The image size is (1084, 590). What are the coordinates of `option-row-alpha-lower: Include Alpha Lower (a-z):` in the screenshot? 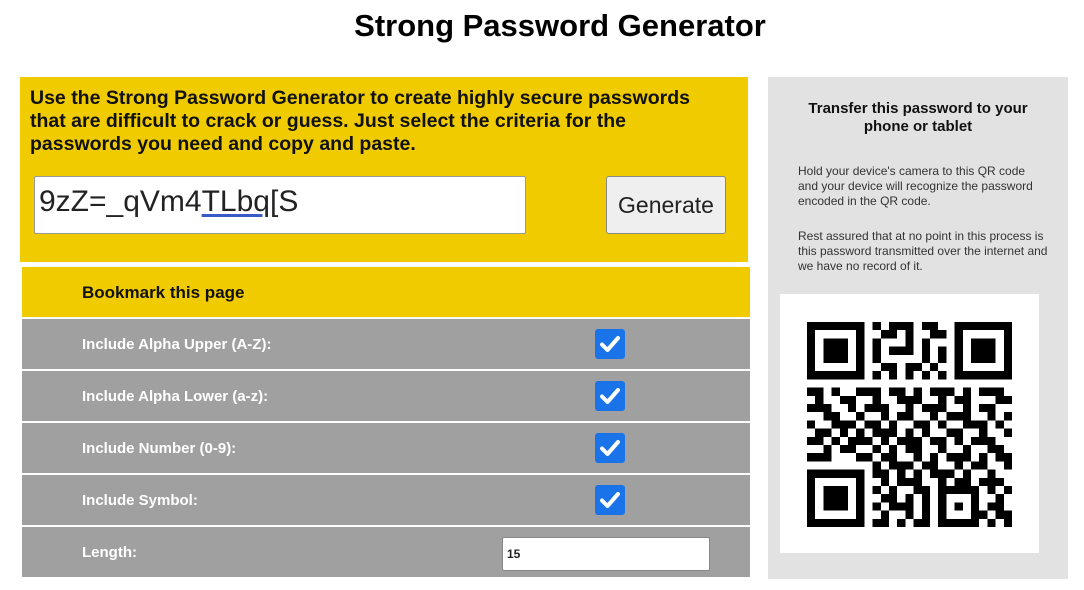 It's located at (386, 396).